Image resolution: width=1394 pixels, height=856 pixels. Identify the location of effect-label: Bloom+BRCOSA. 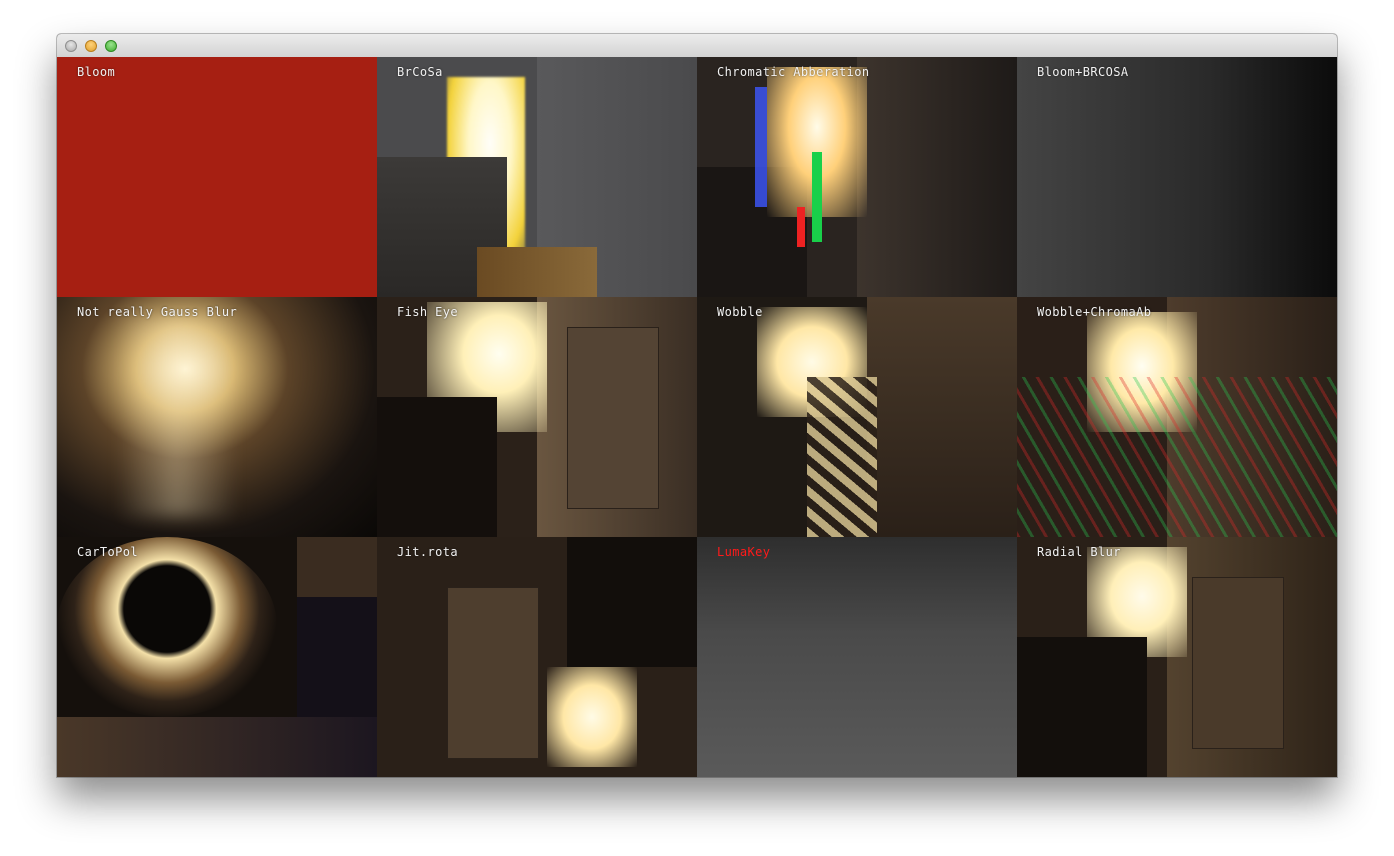
(1083, 72).